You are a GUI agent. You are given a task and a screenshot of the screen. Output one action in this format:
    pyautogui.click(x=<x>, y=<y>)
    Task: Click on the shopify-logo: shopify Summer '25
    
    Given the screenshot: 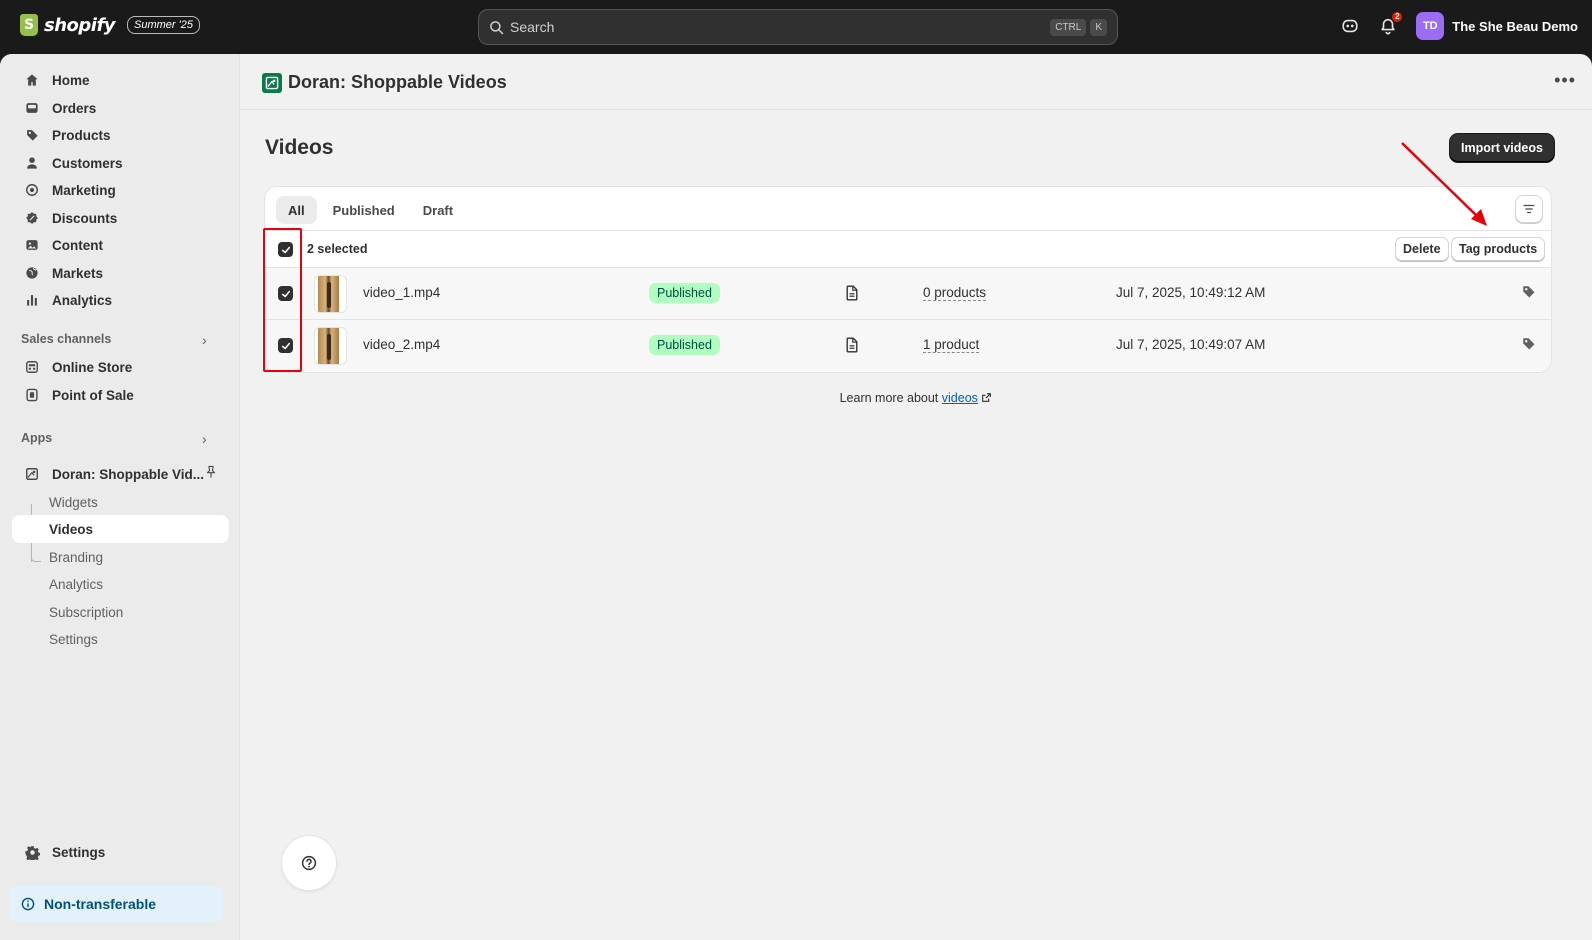 What is the action you would take?
    pyautogui.click(x=110, y=25)
    